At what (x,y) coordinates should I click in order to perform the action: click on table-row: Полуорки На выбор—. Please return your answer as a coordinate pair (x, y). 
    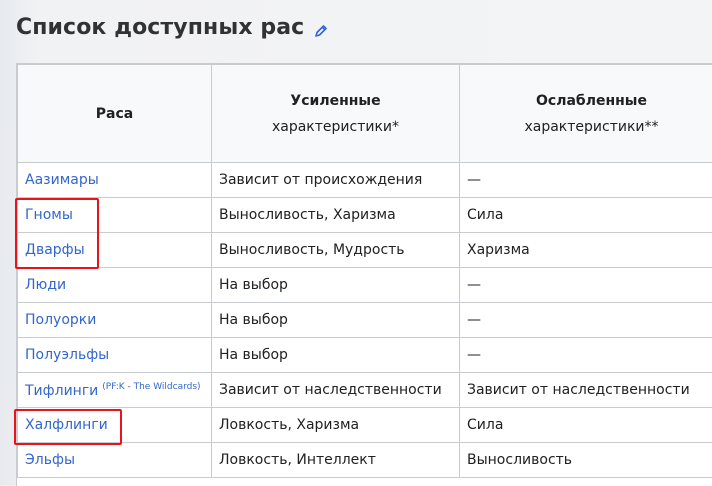
    Looking at the image, I should click on (365, 320).